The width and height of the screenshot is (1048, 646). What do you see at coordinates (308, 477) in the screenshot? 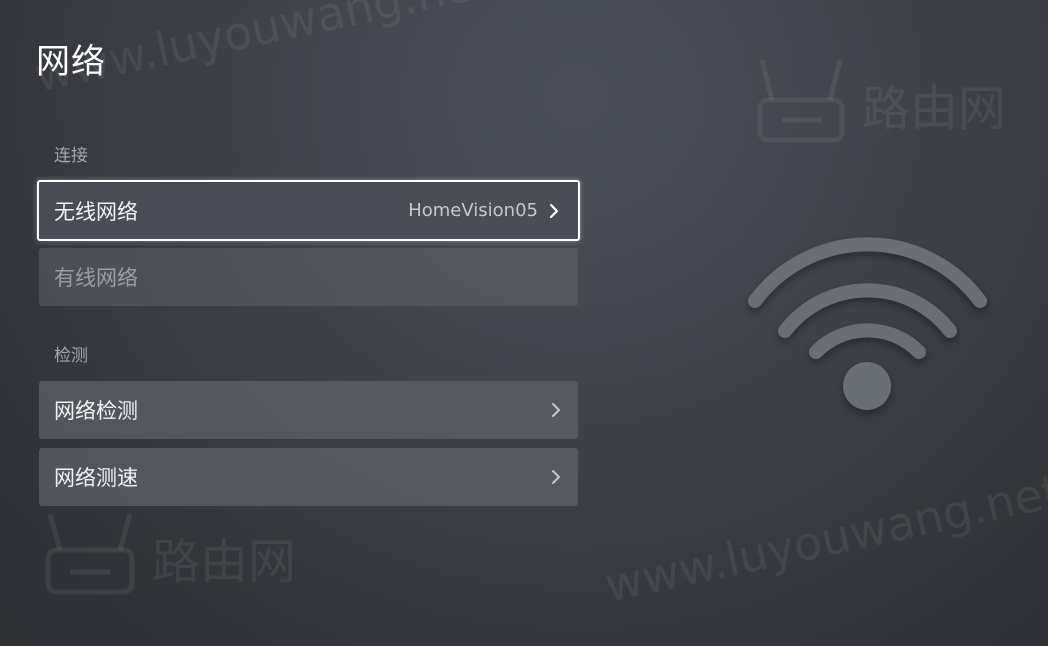
I see `network-speedtest-item: 网络测速` at bounding box center [308, 477].